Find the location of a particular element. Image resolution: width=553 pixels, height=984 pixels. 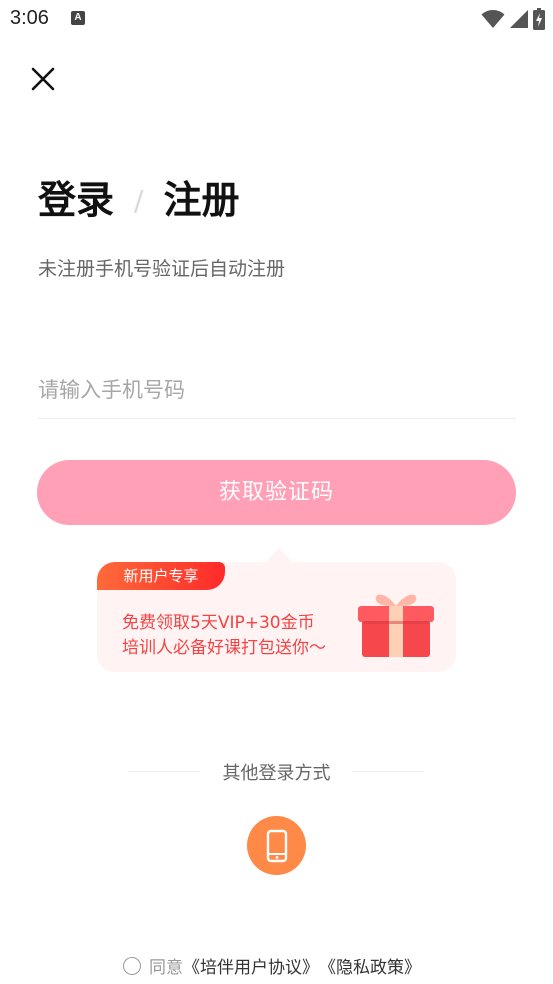

divider-right is located at coordinates (388, 771).